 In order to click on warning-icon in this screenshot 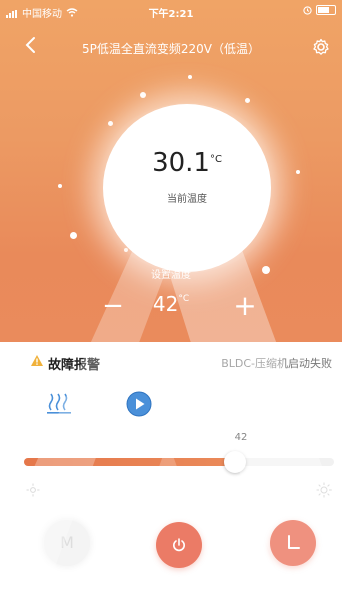, I will do `click(37, 360)`.